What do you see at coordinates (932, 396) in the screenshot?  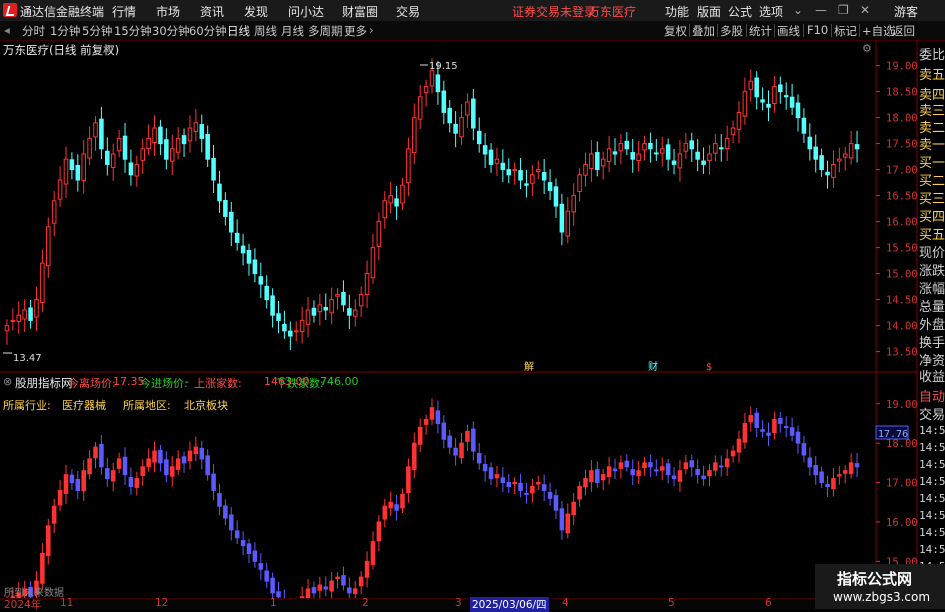 I see `side-auto: 自动` at bounding box center [932, 396].